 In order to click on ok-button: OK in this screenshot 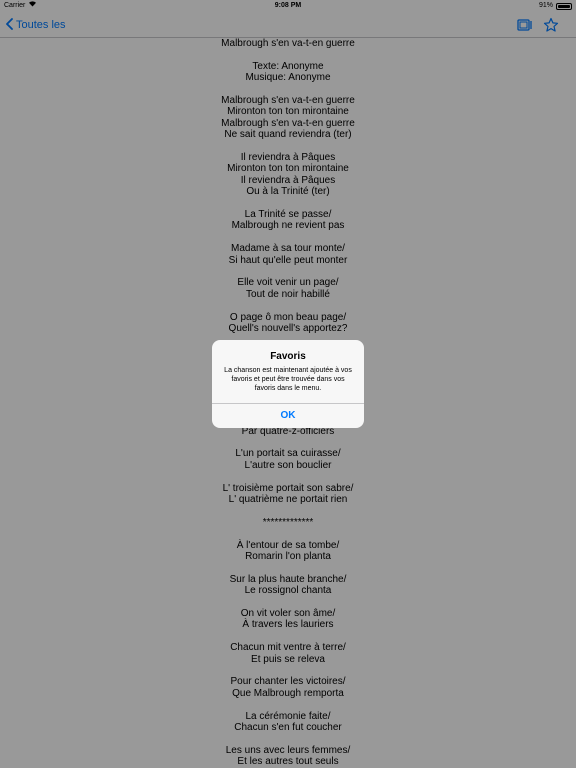, I will do `click(288, 415)`.